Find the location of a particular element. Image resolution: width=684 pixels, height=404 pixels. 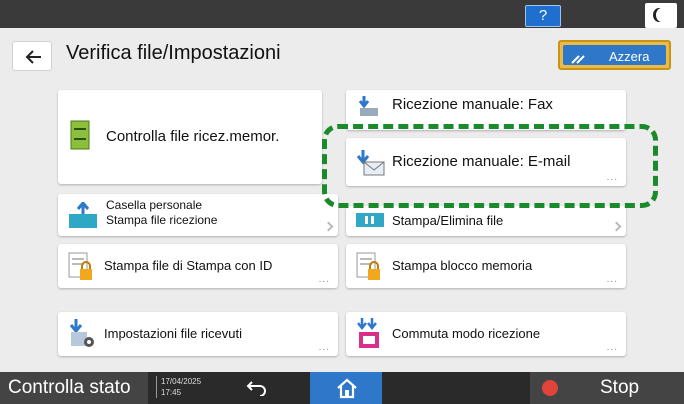

undo-button is located at coordinates (257, 388).